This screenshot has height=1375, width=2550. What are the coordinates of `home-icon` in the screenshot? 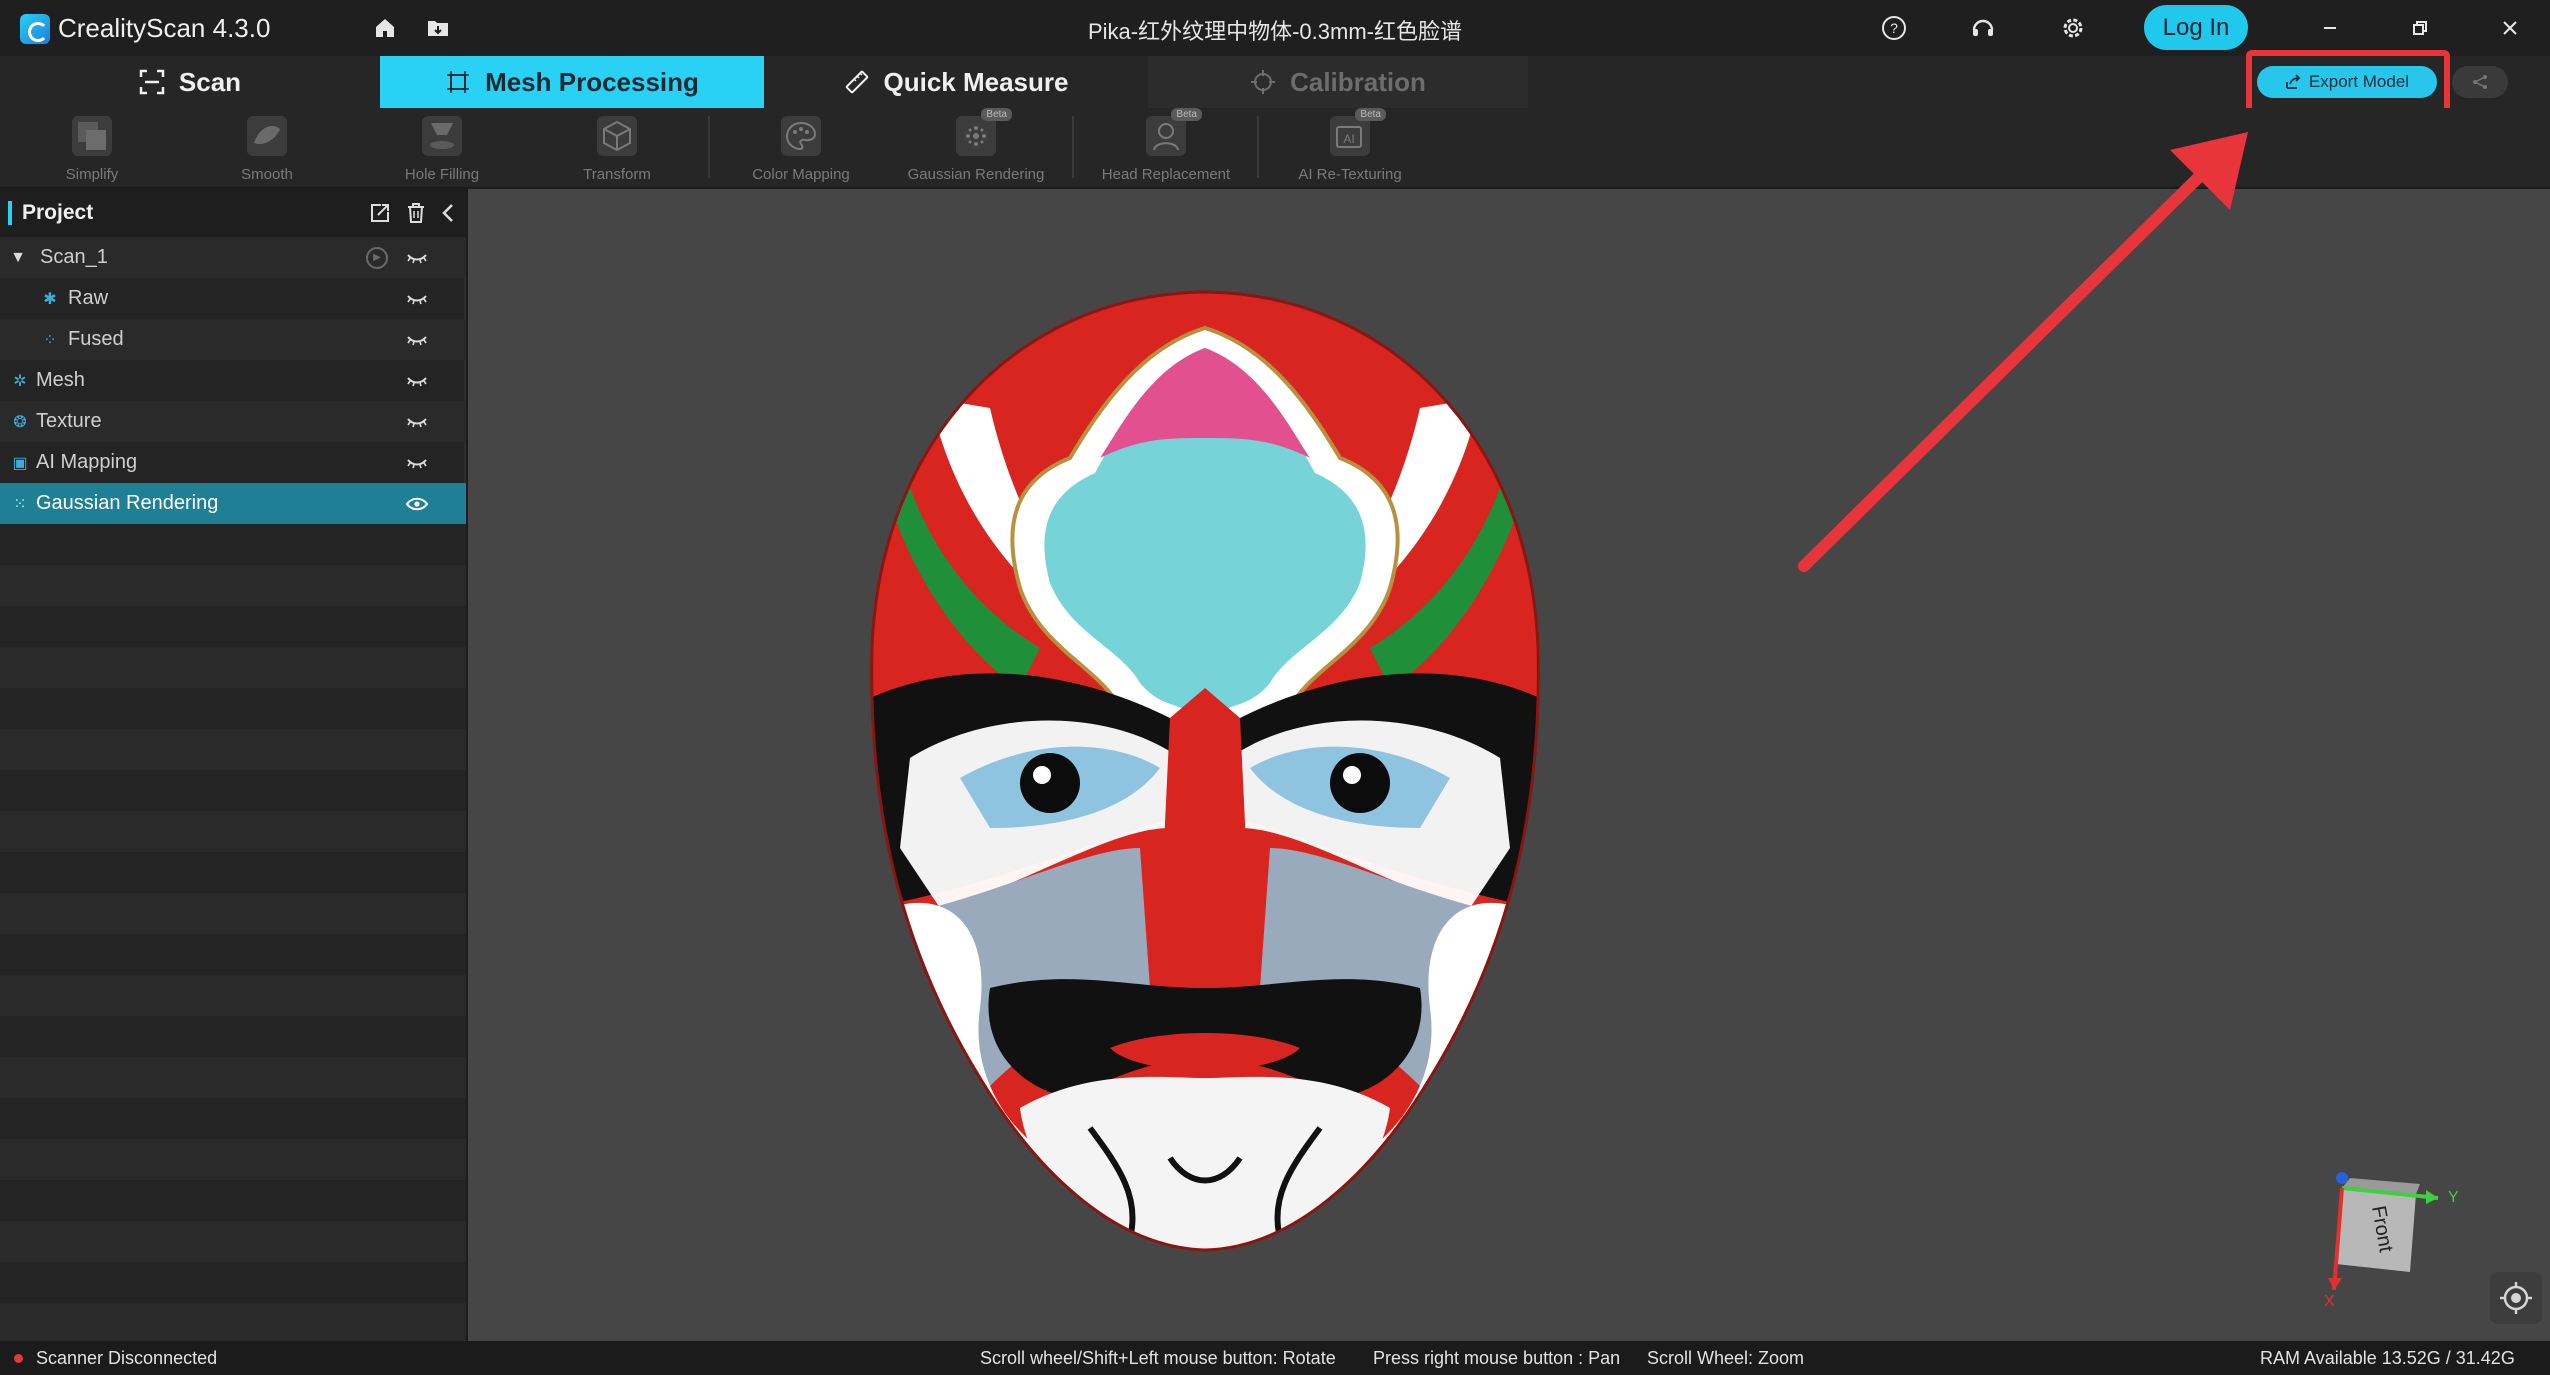 It's located at (385, 28).